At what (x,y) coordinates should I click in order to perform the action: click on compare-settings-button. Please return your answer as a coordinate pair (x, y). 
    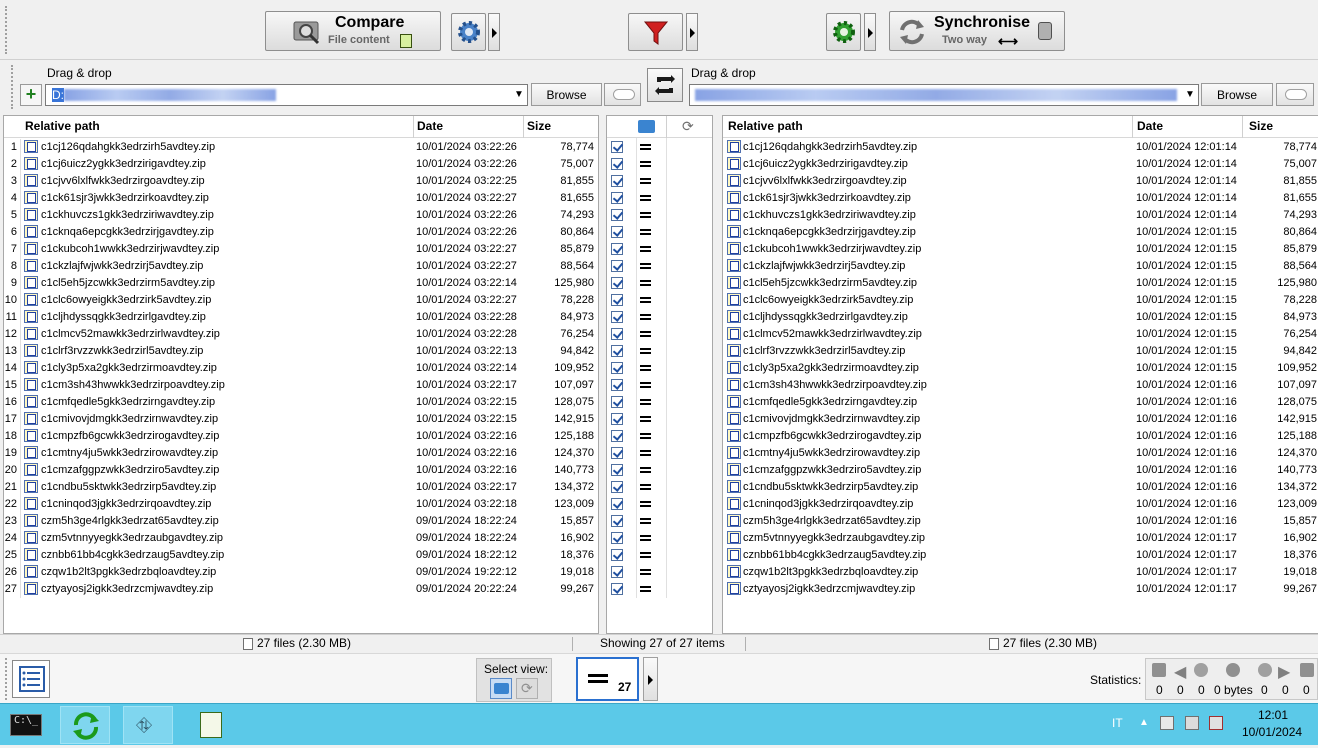
    Looking at the image, I should click on (468, 32).